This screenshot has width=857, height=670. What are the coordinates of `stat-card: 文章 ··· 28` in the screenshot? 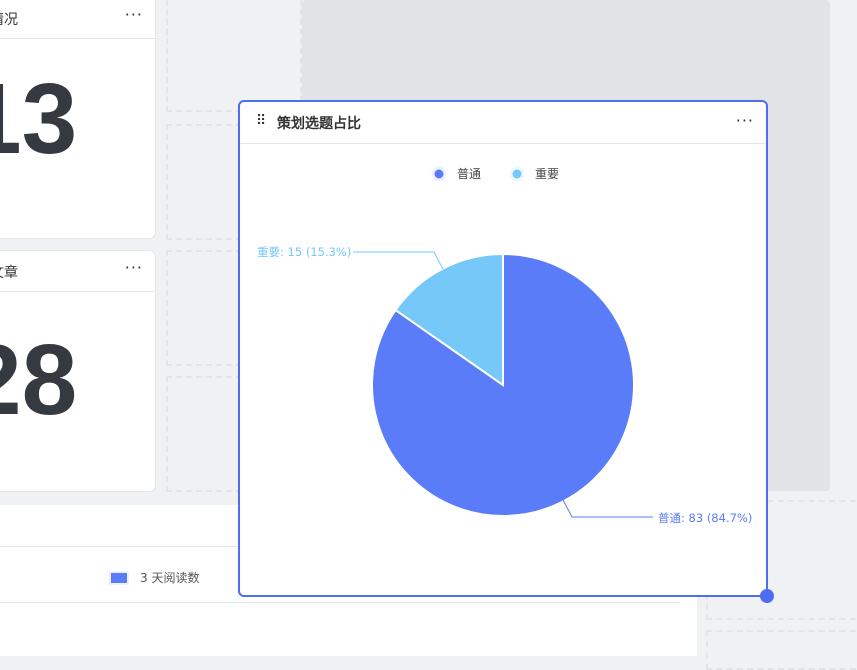 It's located at (77, 371).